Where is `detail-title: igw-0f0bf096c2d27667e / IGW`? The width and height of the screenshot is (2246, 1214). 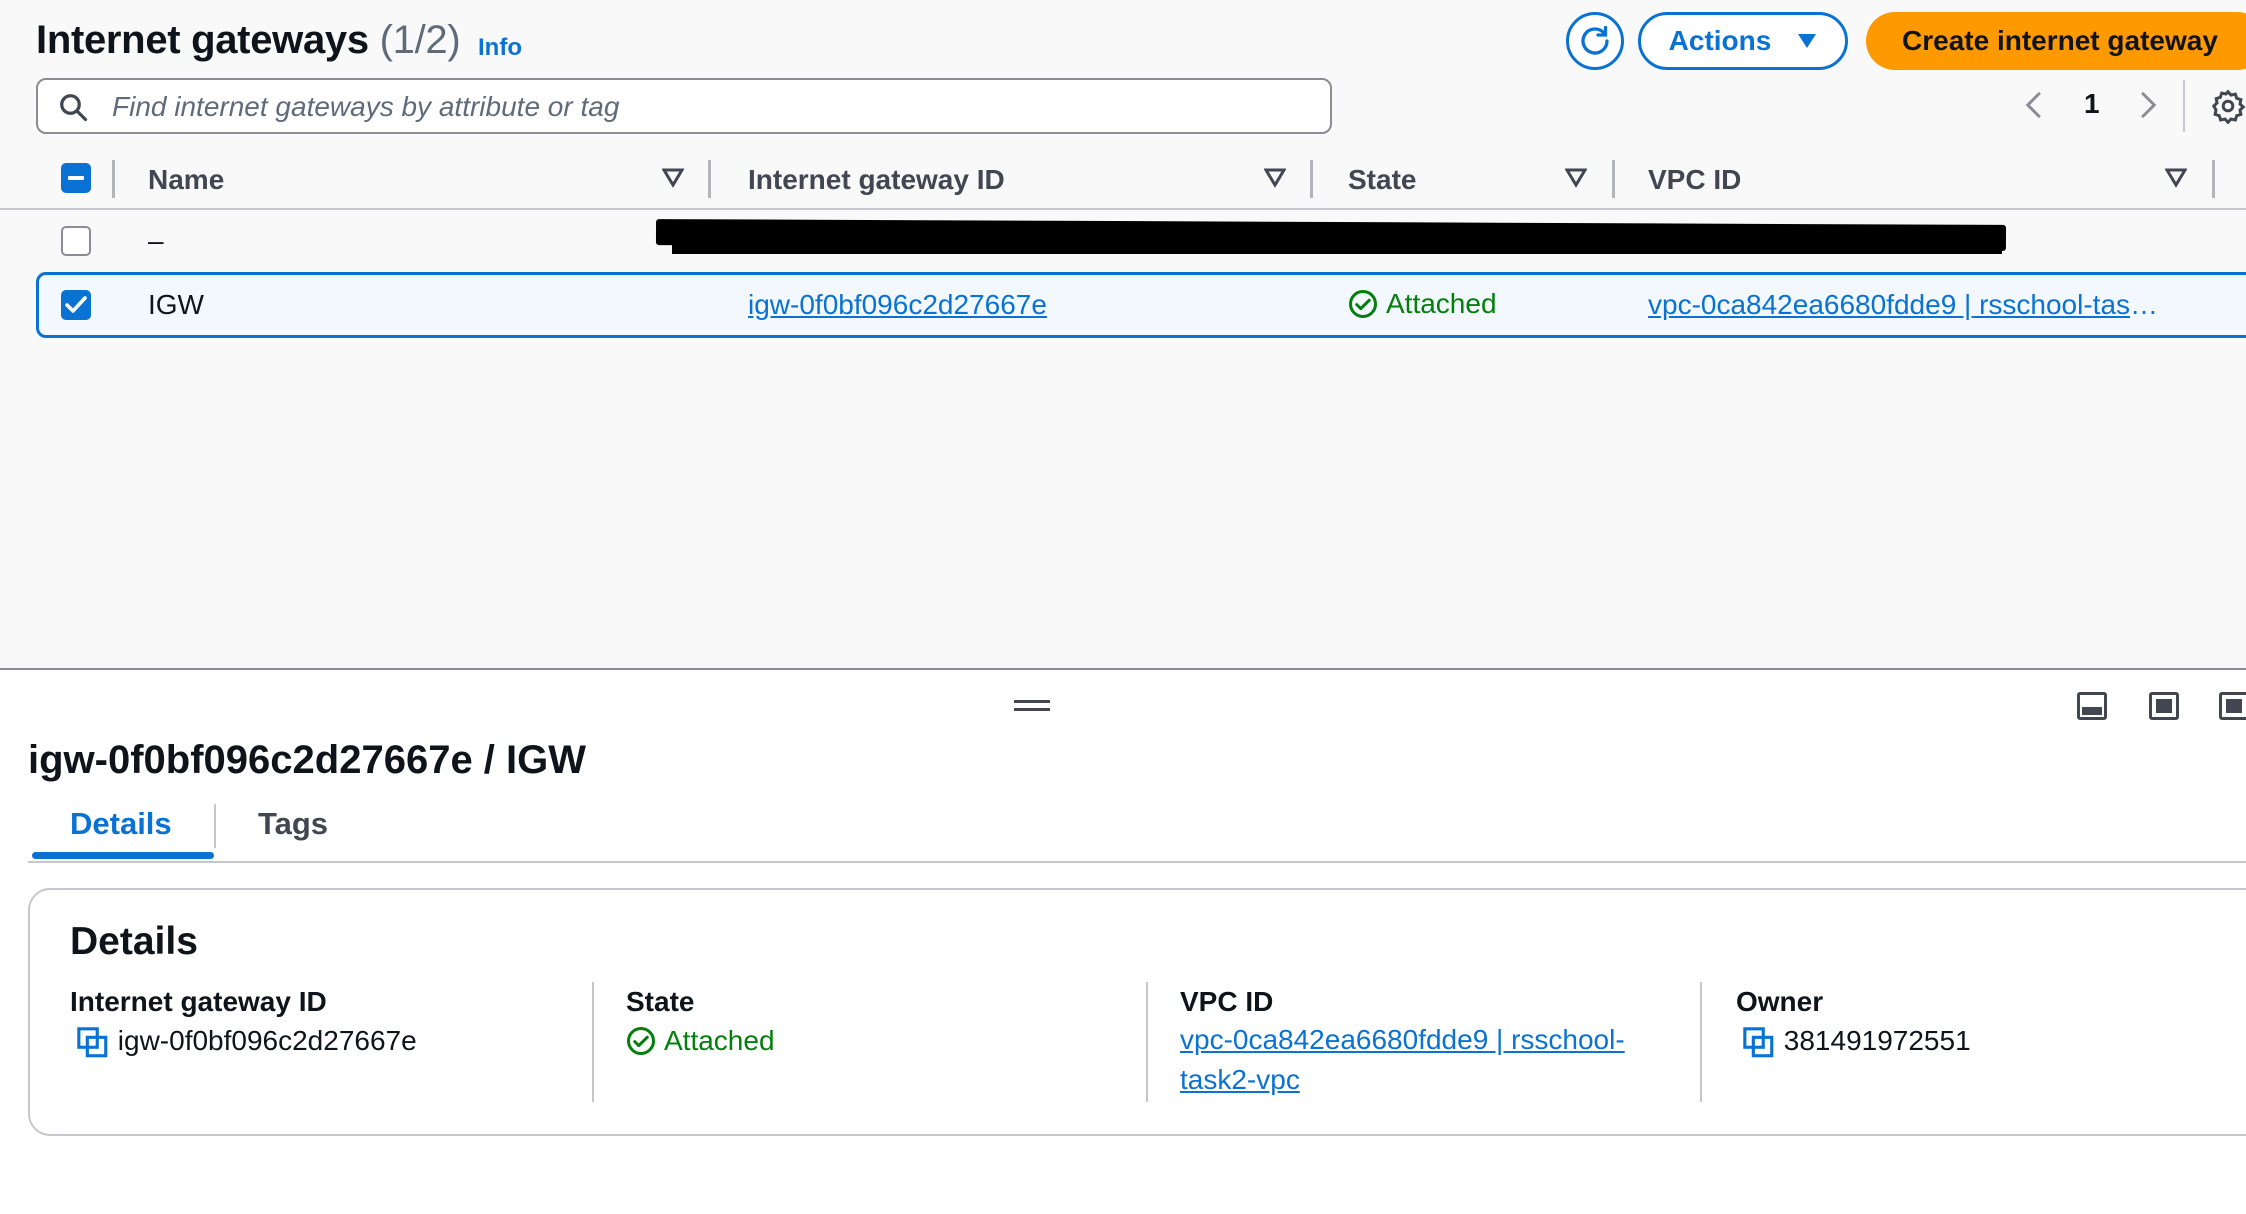
detail-title: igw-0f0bf096c2d27667e / IGW is located at coordinates (307, 760).